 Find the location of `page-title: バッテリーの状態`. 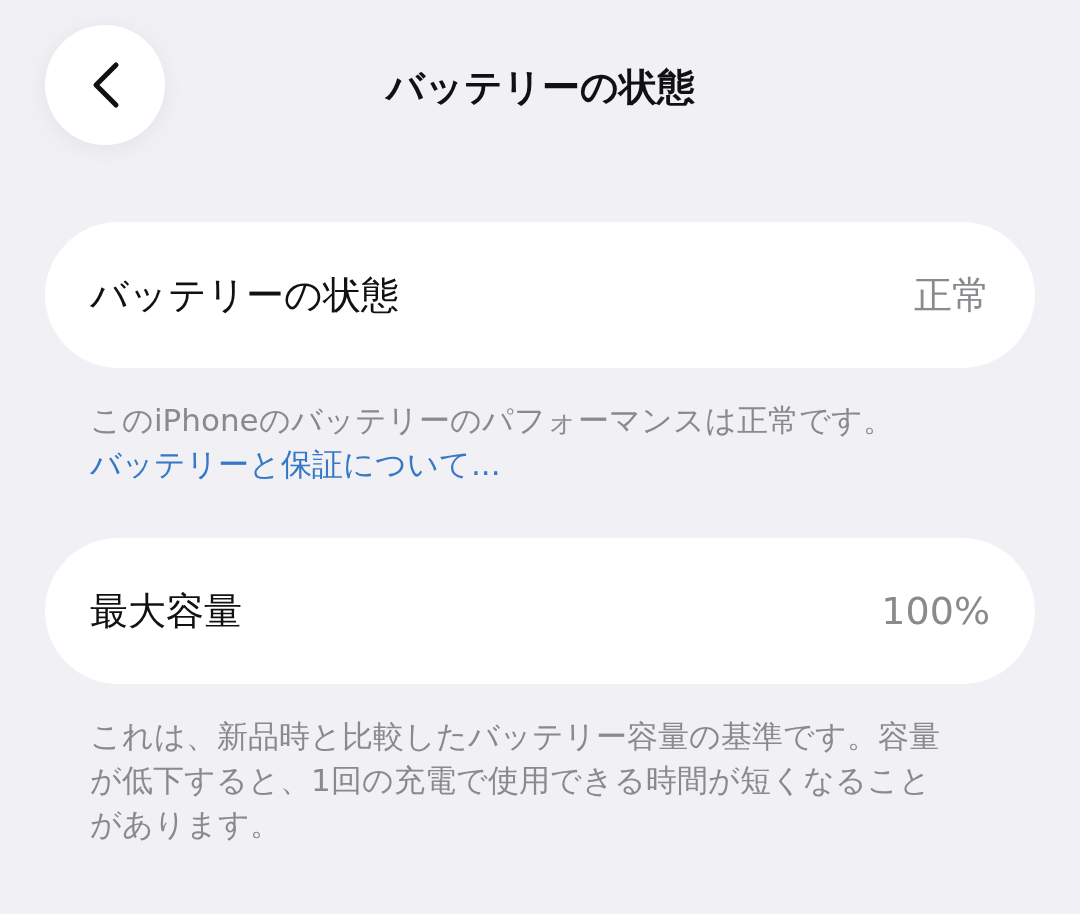

page-title: バッテリーの状態 is located at coordinates (540, 87).